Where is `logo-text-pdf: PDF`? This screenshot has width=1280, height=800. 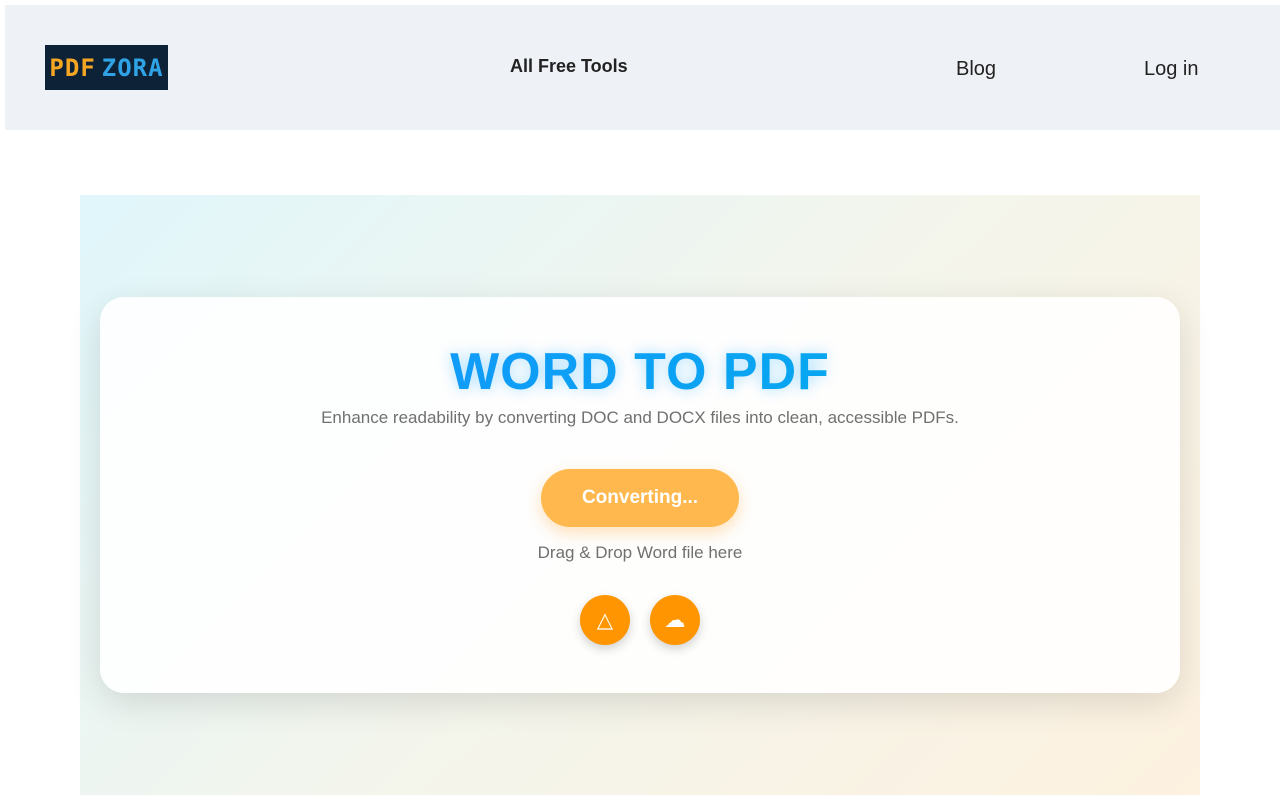 logo-text-pdf: PDF is located at coordinates (72, 67).